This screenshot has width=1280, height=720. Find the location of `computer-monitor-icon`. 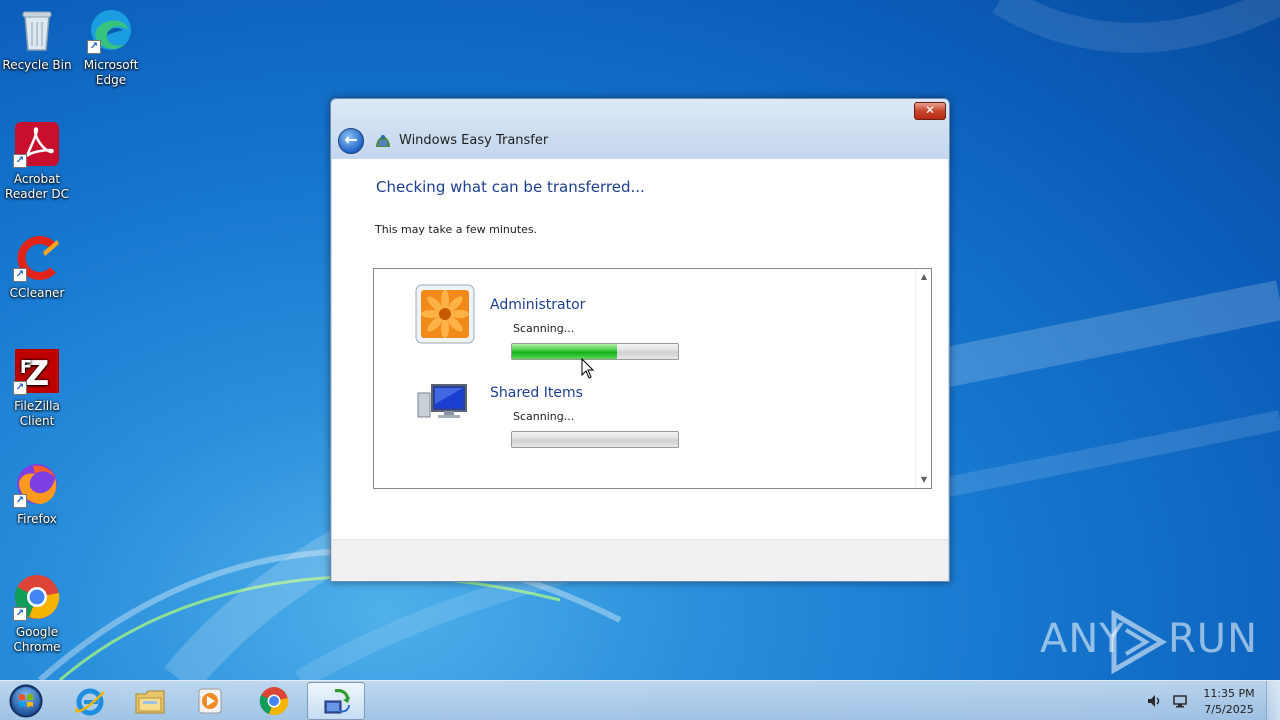

computer-monitor-icon is located at coordinates (445, 402).